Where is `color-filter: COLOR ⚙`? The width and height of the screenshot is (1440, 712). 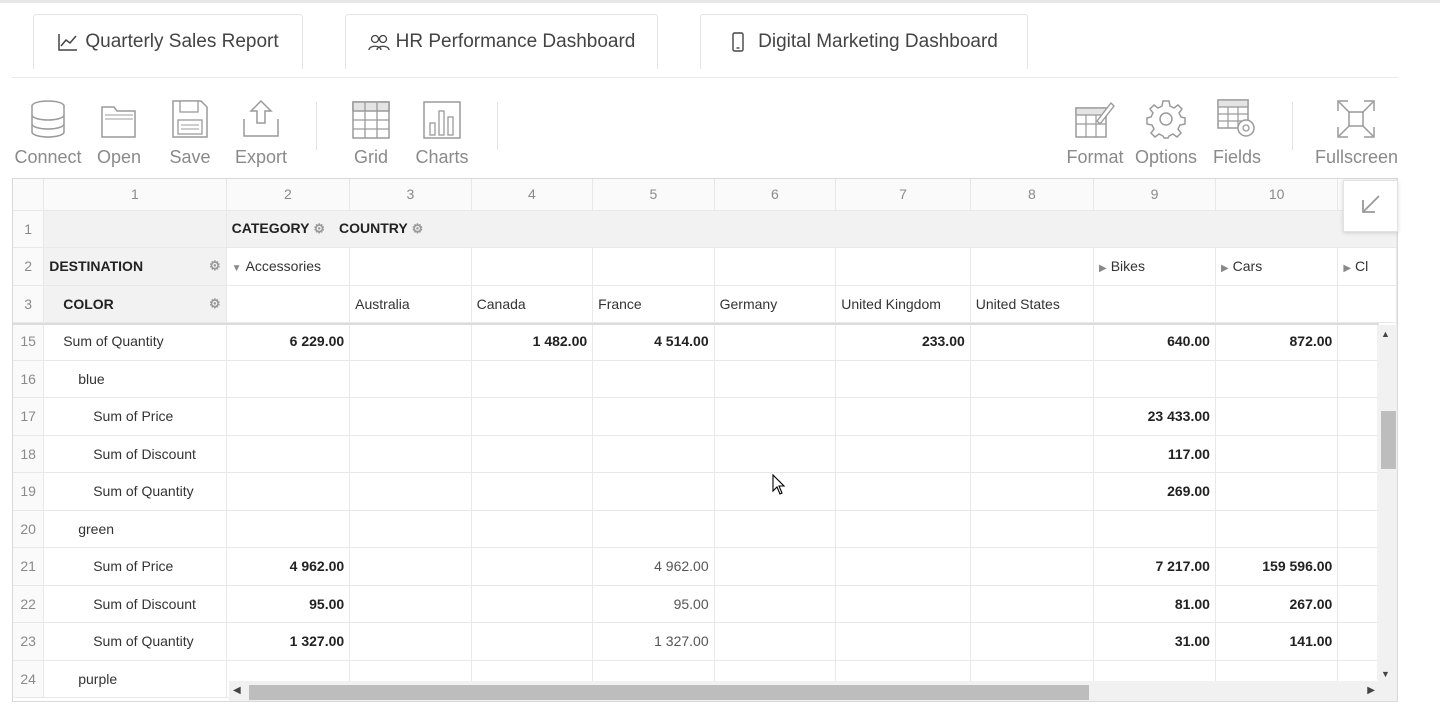 color-filter: COLOR ⚙ is located at coordinates (135, 304).